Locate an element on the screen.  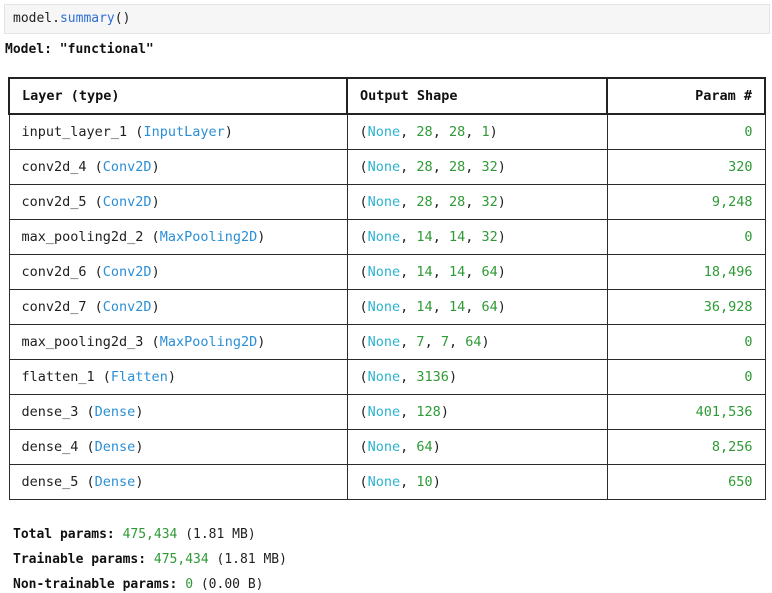
layer-cell: max_pooling2d_2 (MaxPooling2D) is located at coordinates (178, 237).